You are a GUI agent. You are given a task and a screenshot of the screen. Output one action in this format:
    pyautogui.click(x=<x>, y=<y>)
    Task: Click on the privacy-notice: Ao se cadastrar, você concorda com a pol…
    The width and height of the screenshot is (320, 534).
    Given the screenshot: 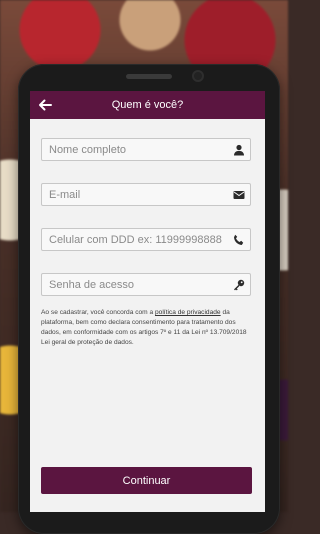 What is the action you would take?
    pyautogui.click(x=147, y=328)
    